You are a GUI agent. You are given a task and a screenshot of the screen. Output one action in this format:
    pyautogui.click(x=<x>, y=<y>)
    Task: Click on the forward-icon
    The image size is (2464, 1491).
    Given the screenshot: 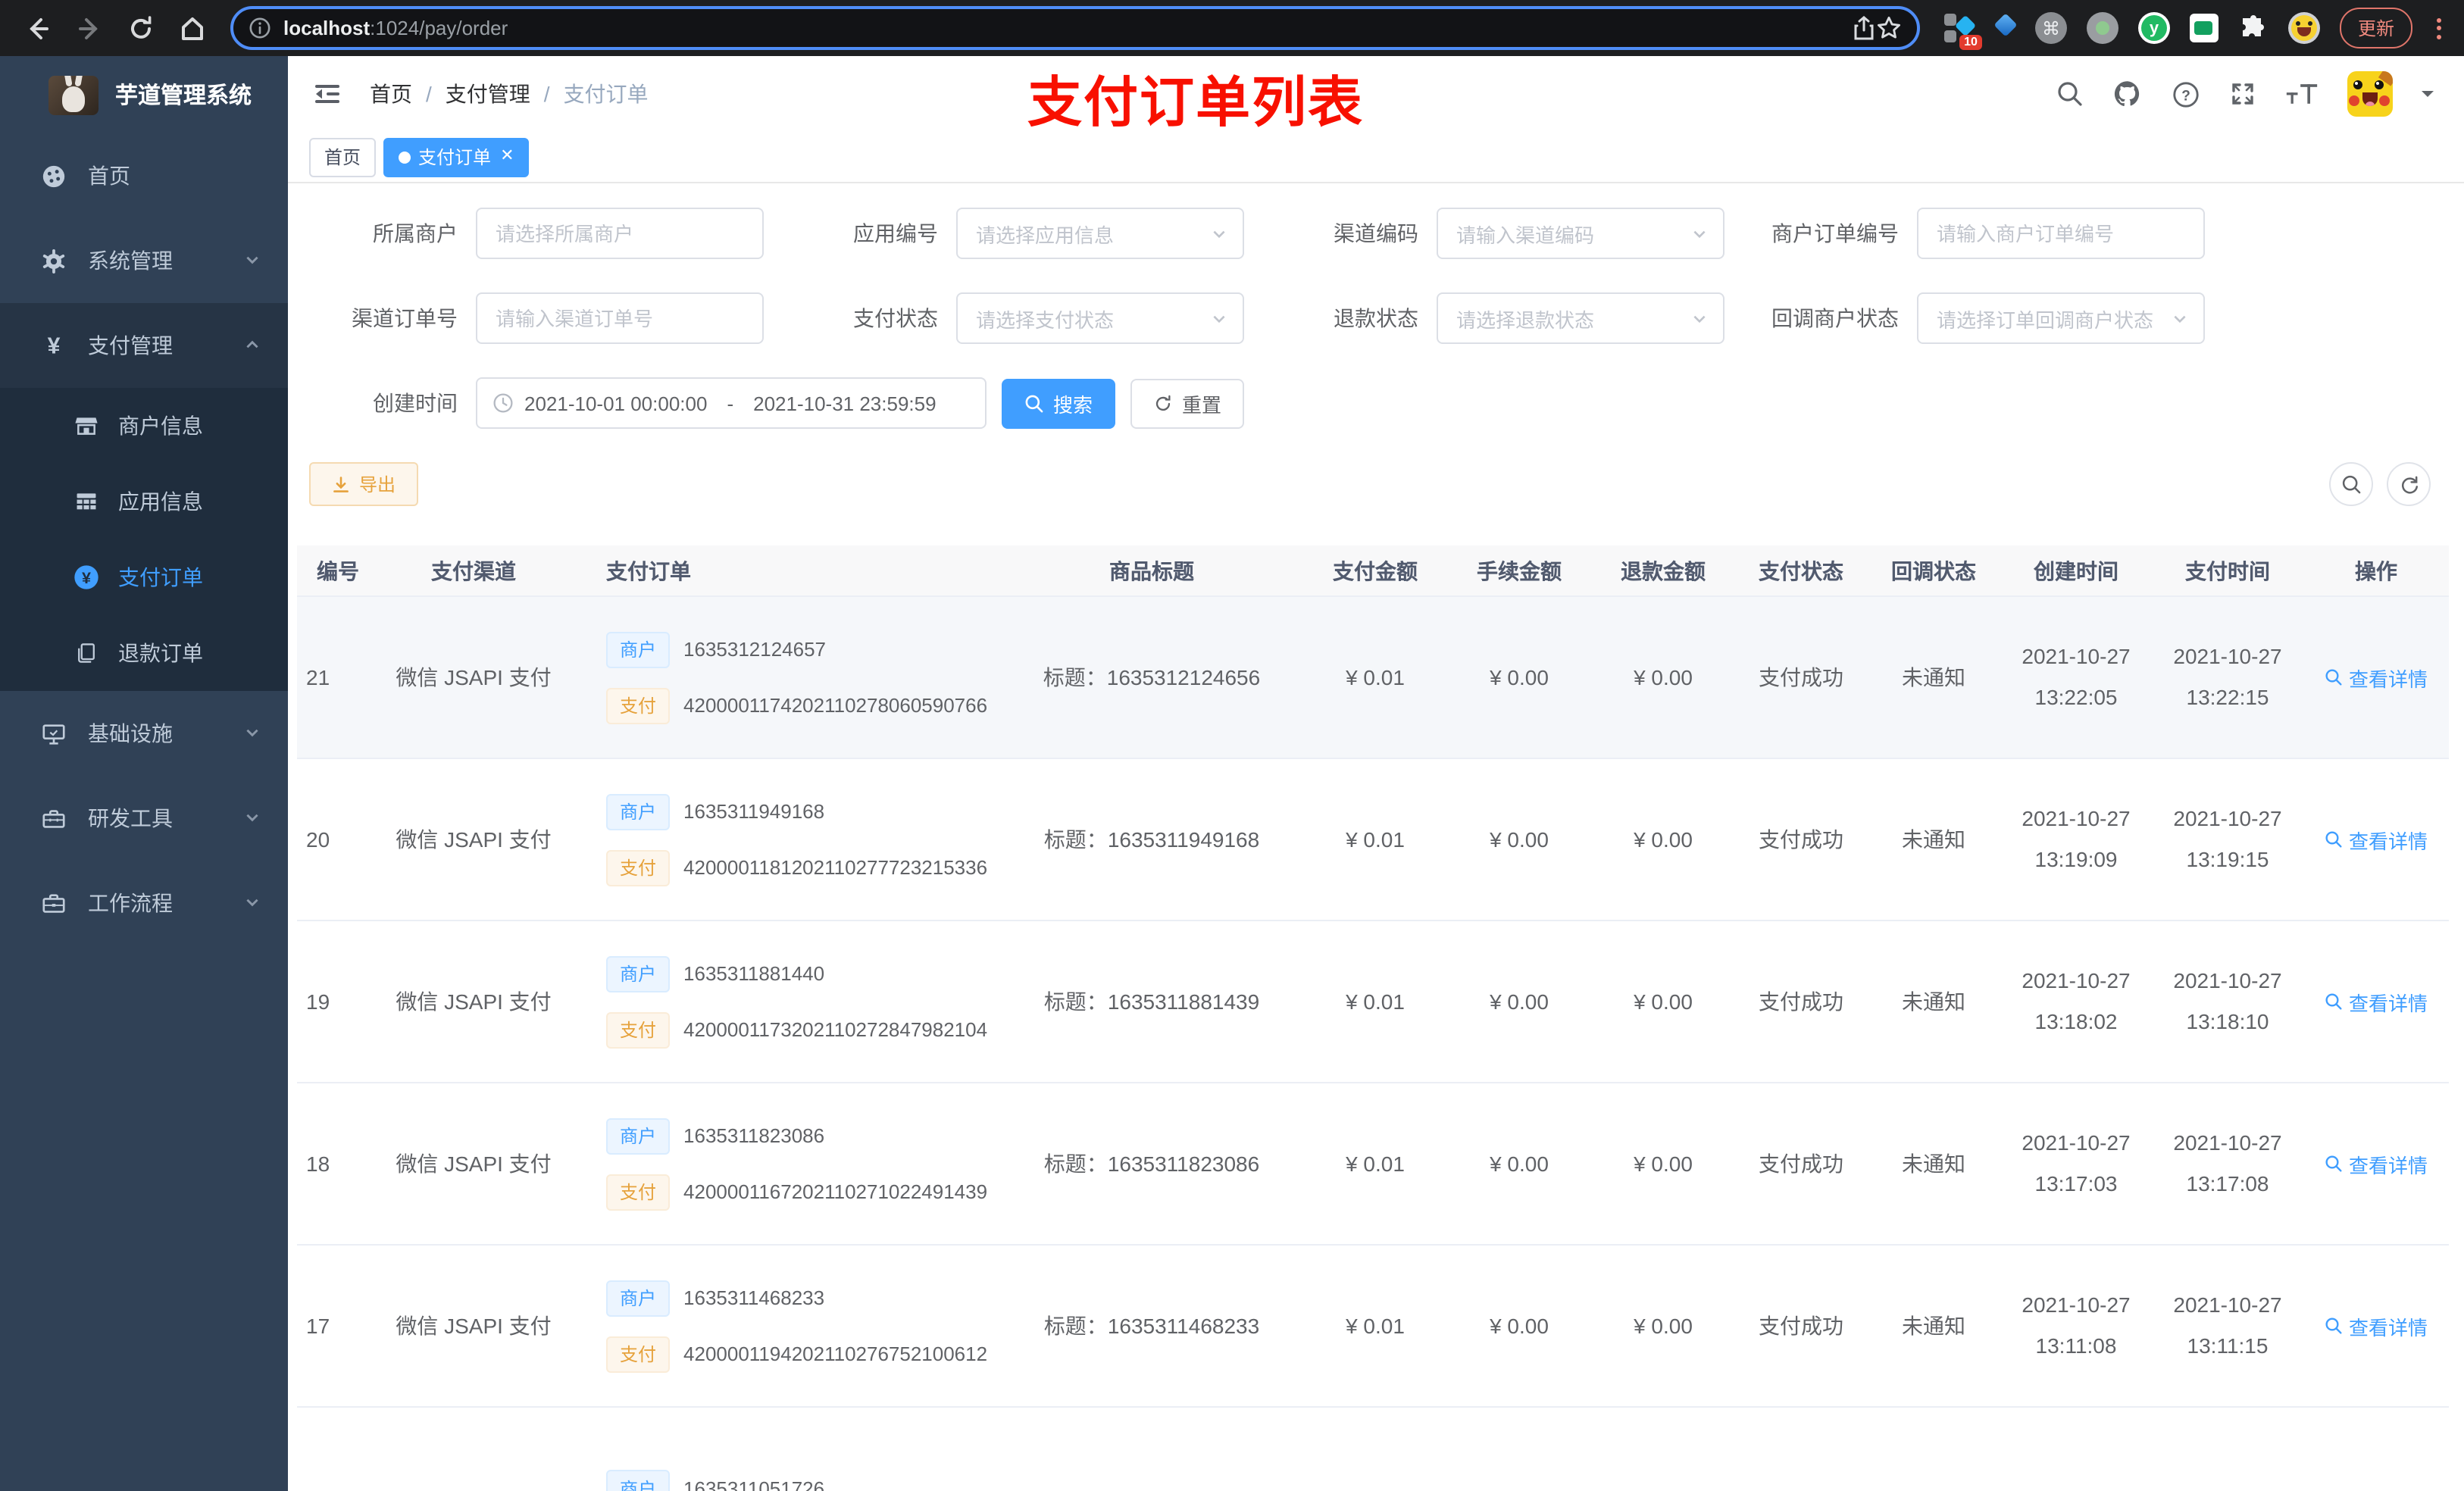 What is the action you would take?
    pyautogui.click(x=89, y=28)
    